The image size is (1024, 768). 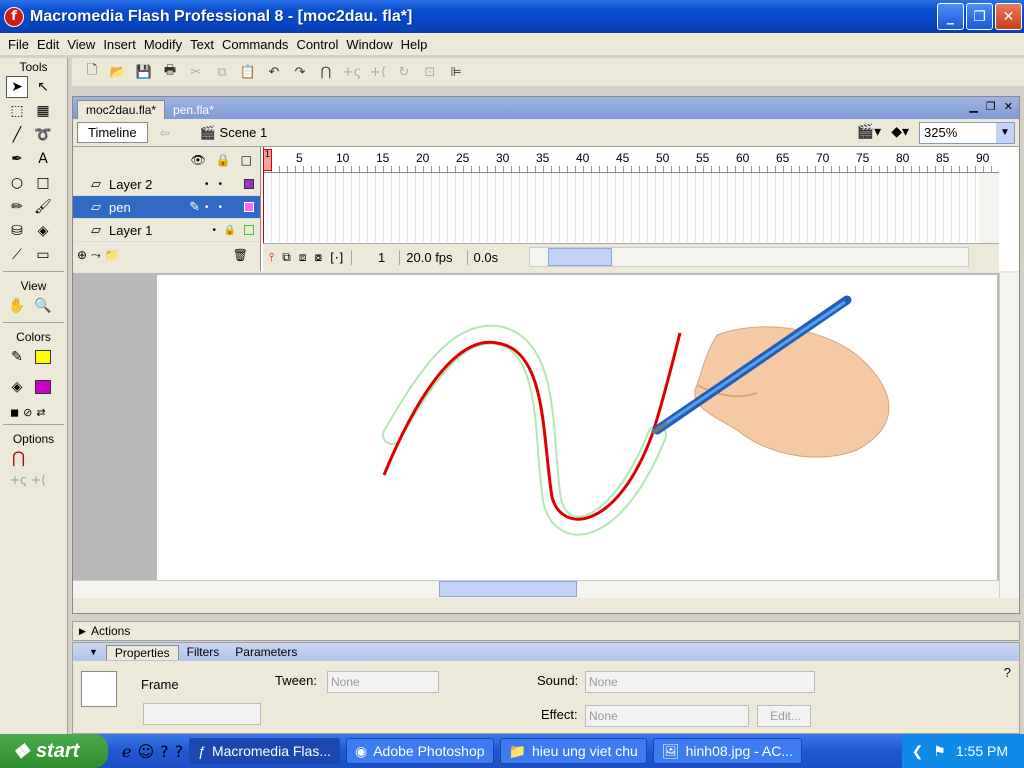 What do you see at coordinates (193, 110) in the screenshot?
I see `doc-tab-pen: pen.fla*` at bounding box center [193, 110].